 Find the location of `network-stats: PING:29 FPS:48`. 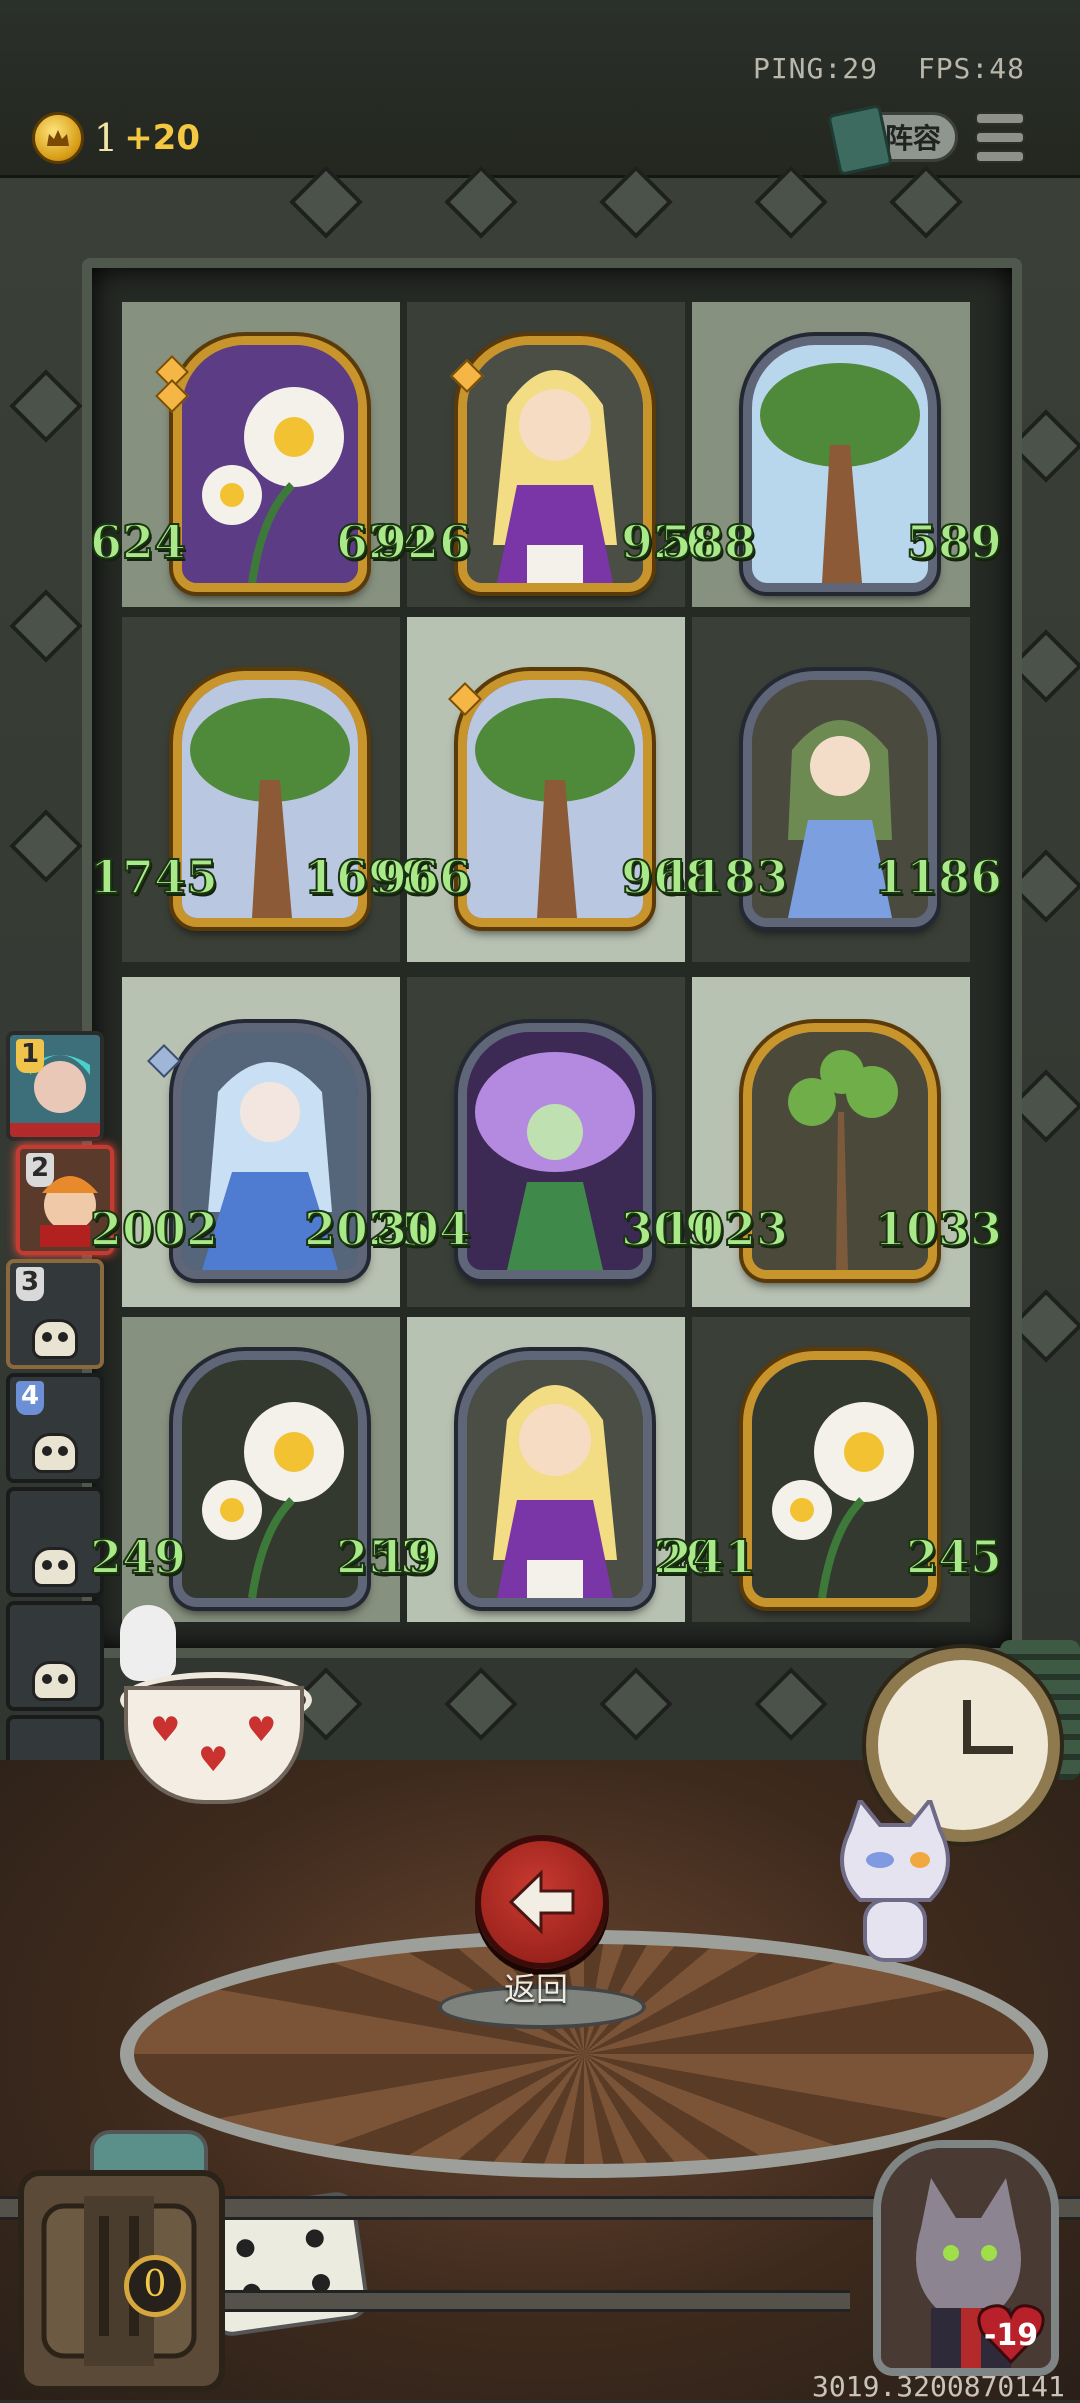

network-stats: PING:29 FPS:48 is located at coordinates (878, 68).